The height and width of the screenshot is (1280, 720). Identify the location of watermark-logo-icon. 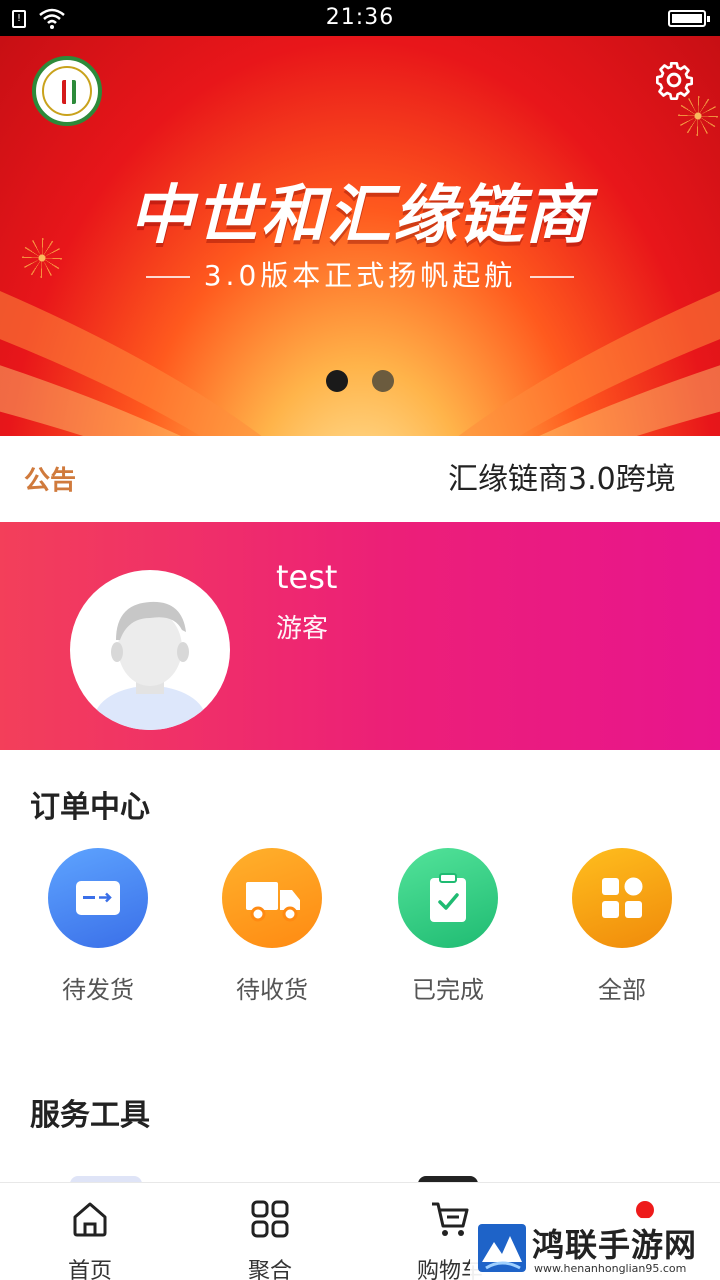
(502, 1248).